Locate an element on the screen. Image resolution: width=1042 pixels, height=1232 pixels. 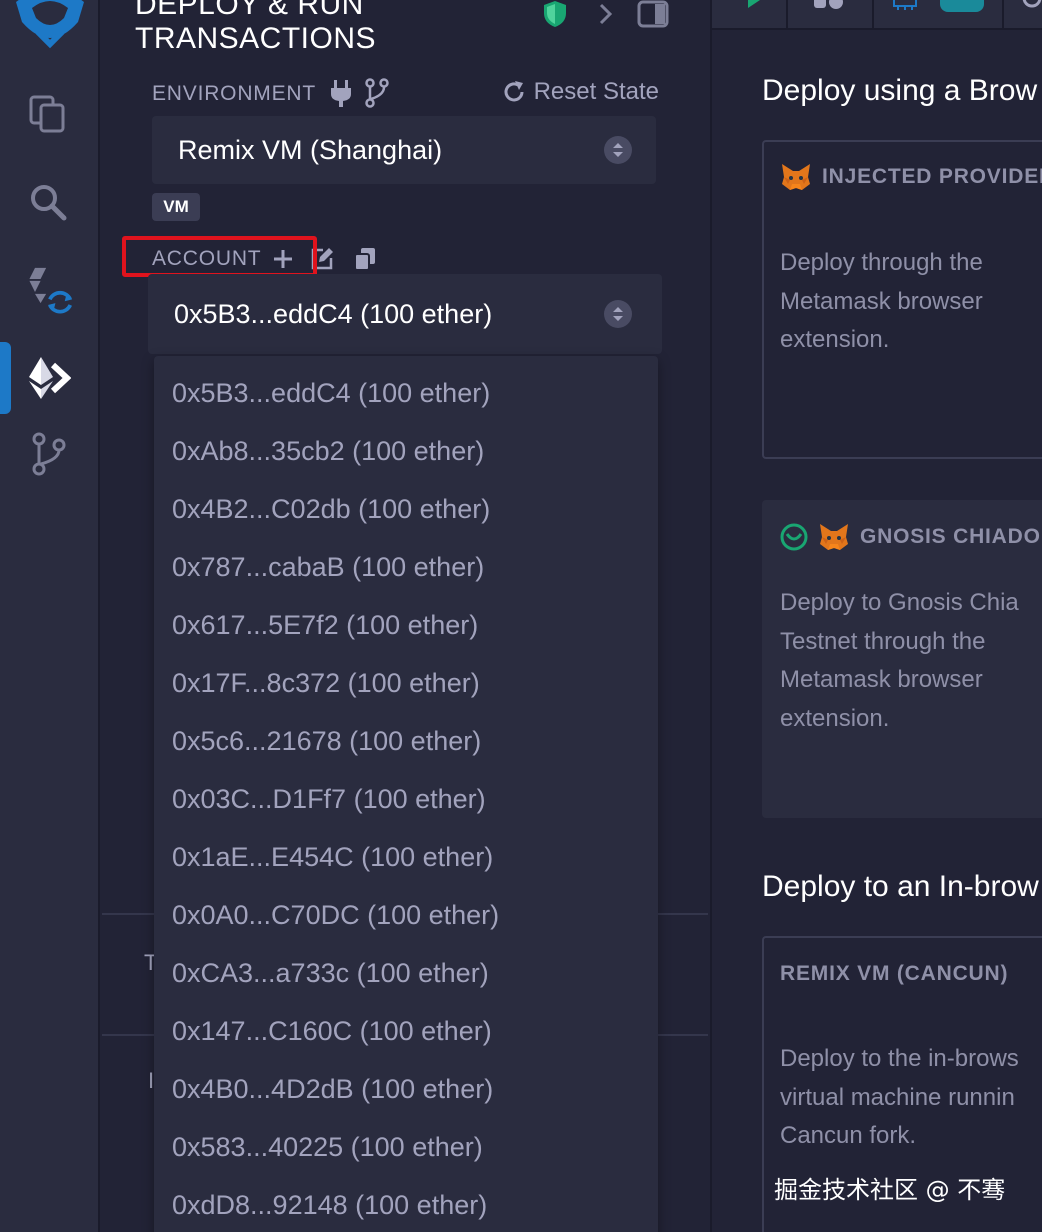
panel-title: DEPLOY & RUN TRANSACTIONS is located at coordinates (255, 28).